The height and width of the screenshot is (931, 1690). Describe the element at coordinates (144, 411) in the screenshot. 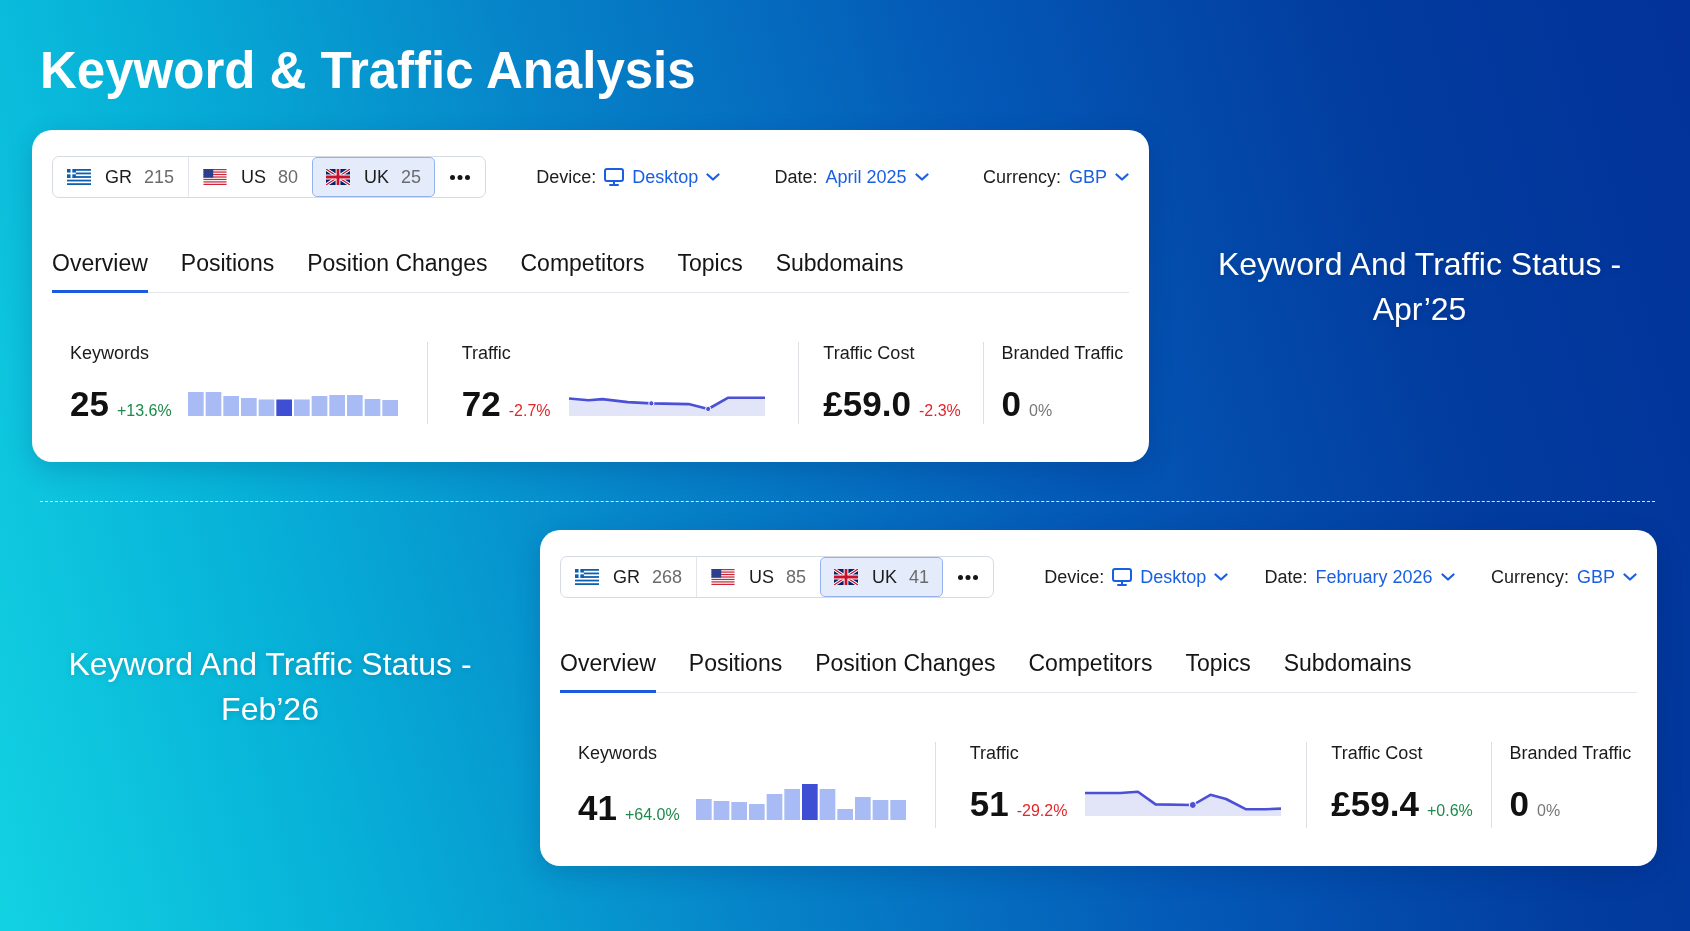

I see `metric-change: +13.6%` at that location.